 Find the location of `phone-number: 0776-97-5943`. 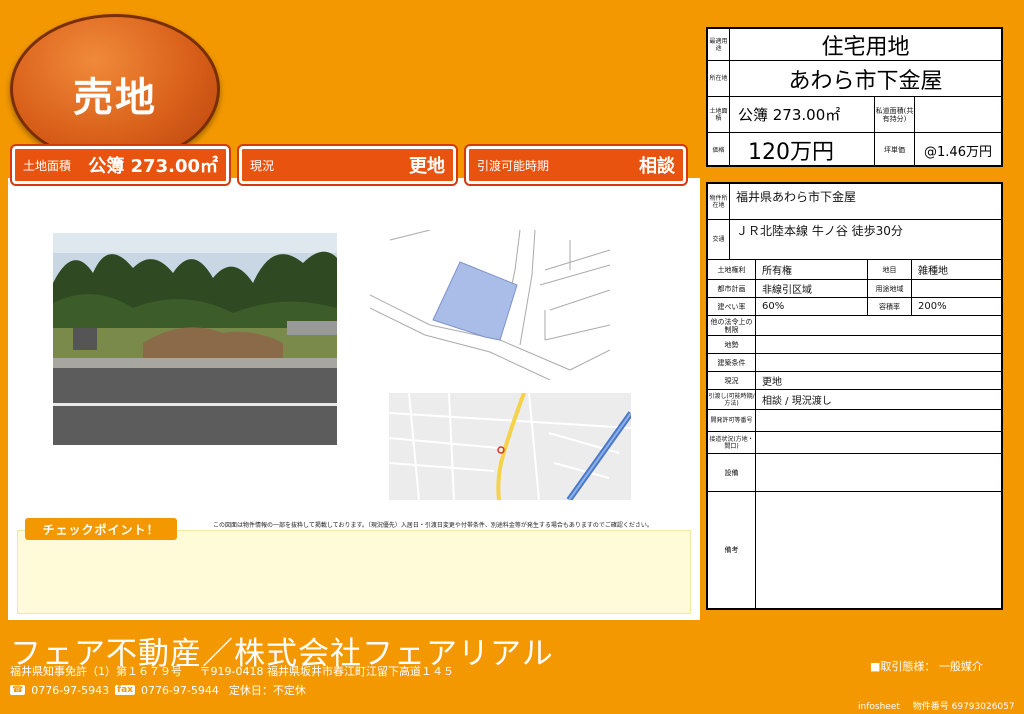

phone-number: 0776-97-5943 is located at coordinates (70, 690).